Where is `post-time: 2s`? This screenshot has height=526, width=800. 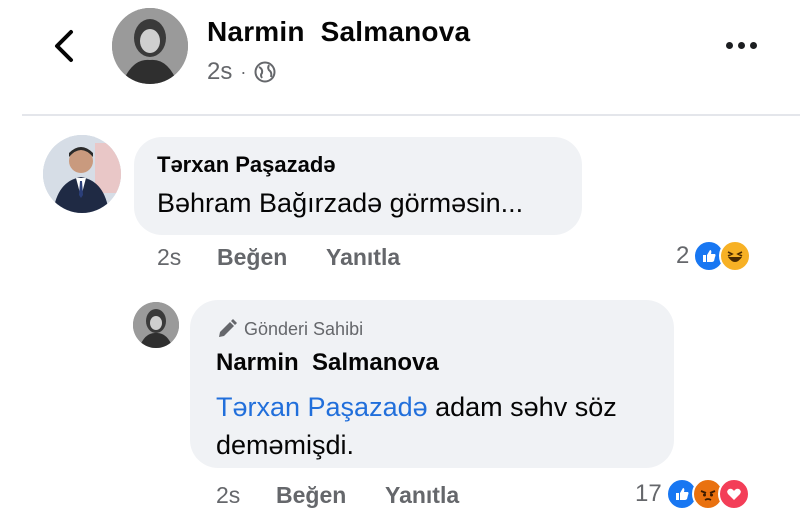
post-time: 2s is located at coordinates (219, 72).